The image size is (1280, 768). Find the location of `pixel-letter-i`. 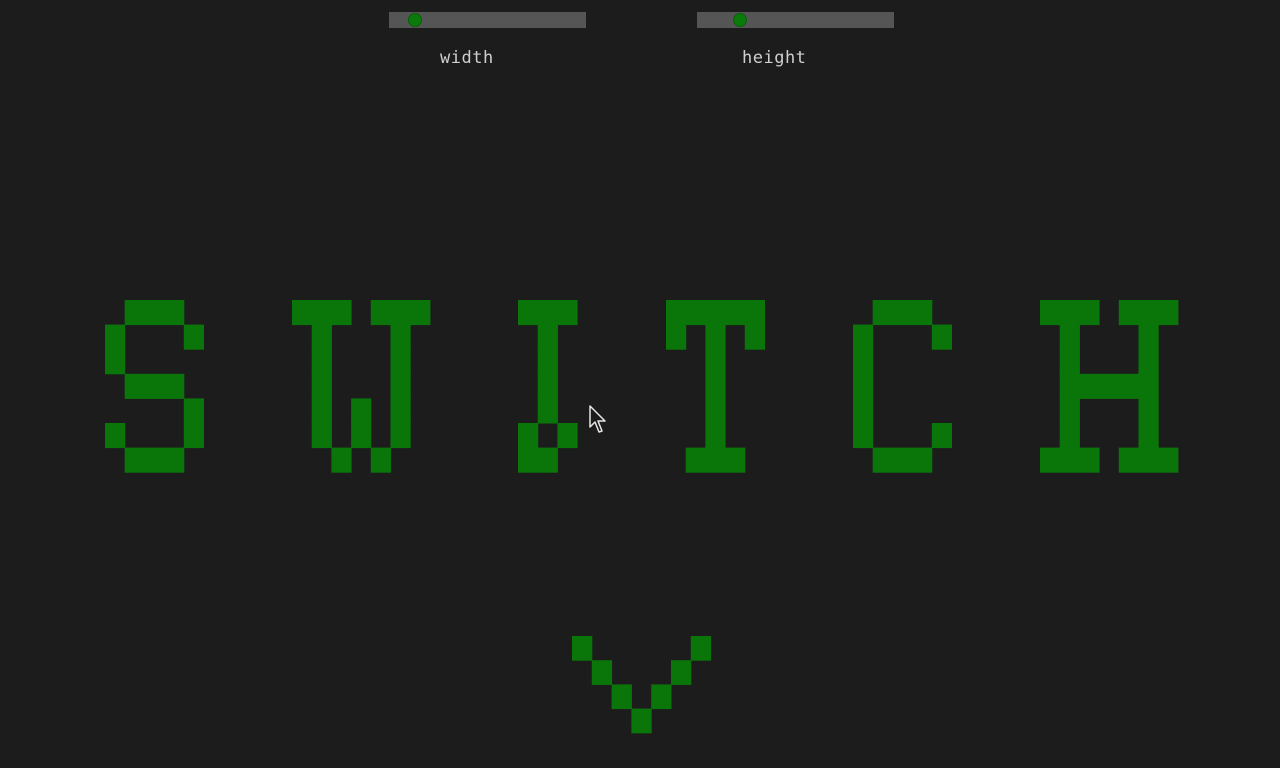

pixel-letter-i is located at coordinates (548, 386).